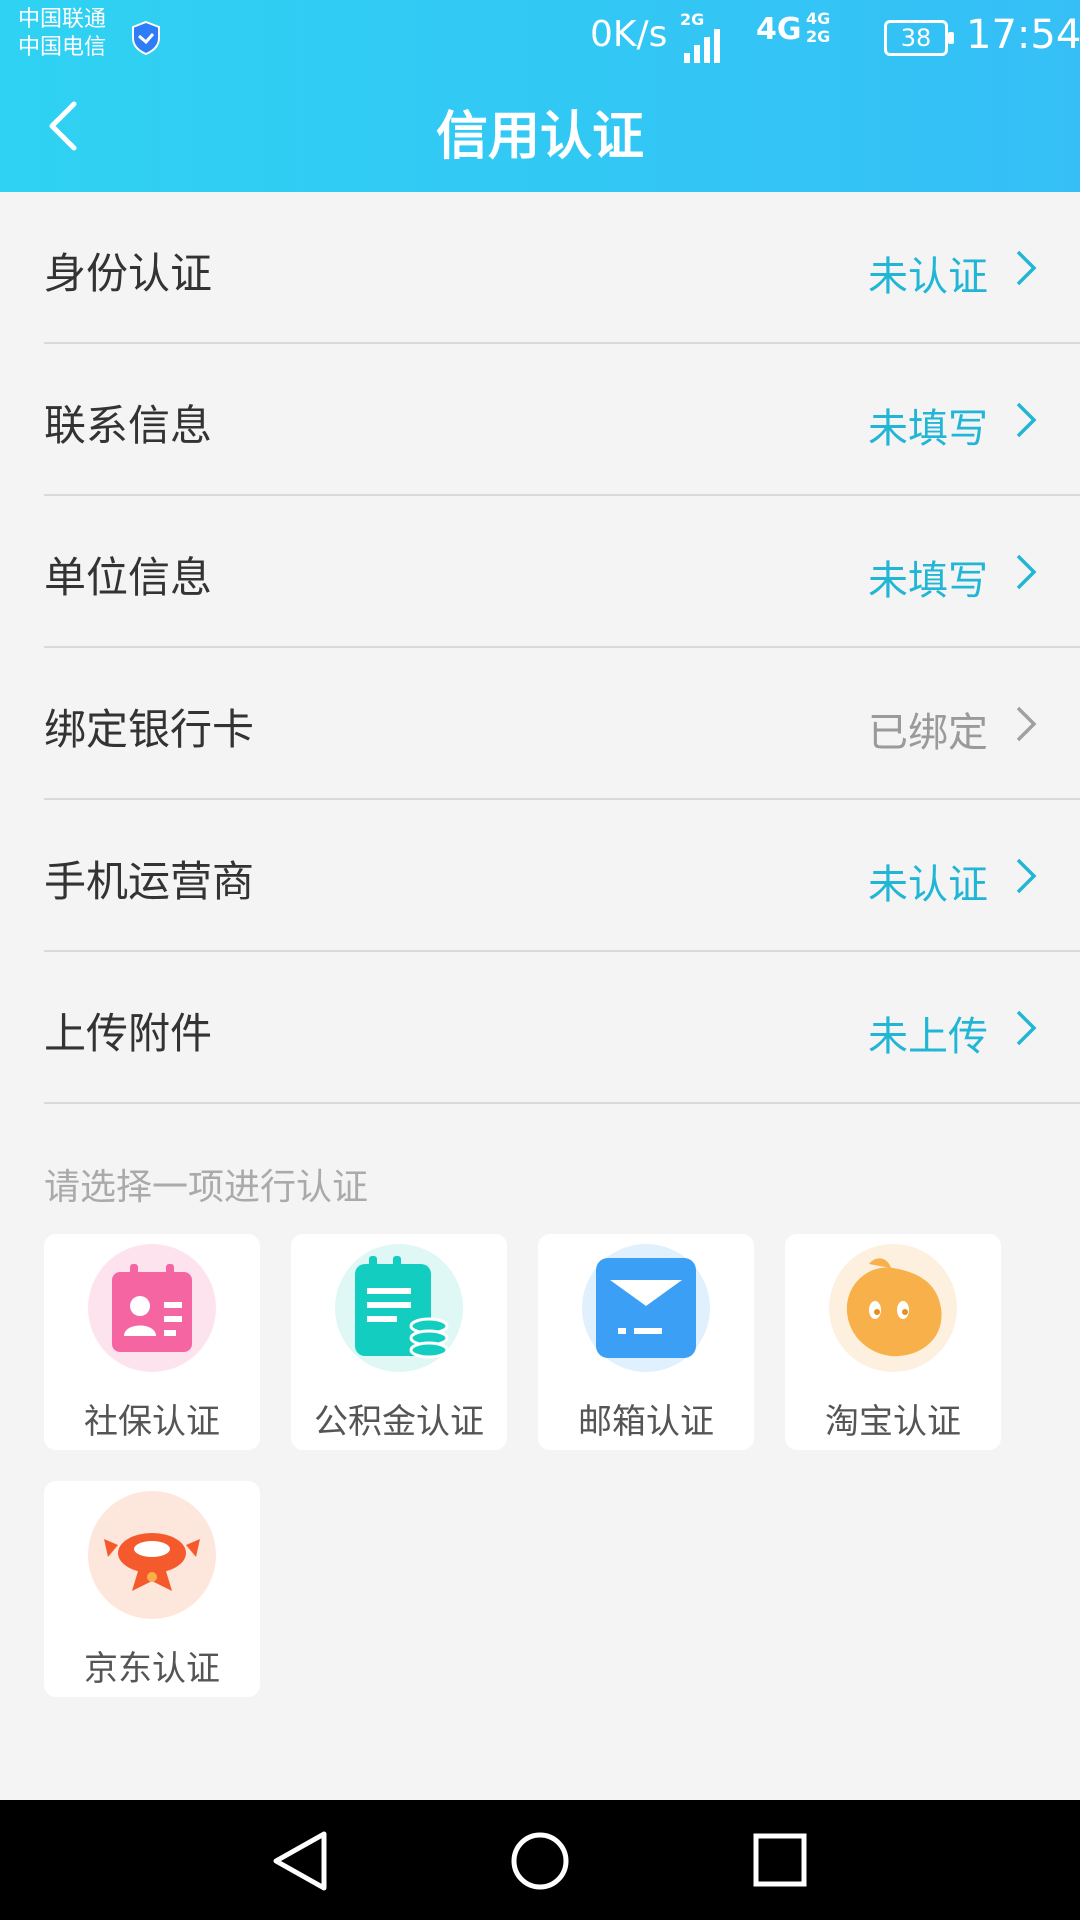  Describe the element at coordinates (893, 1422) in the screenshot. I see `card-label: 淘宝认证` at that location.